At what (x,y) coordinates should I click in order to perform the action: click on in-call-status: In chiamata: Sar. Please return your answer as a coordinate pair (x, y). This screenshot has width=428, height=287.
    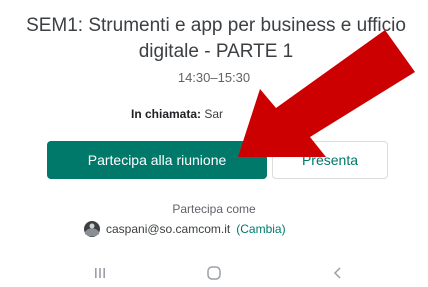
    Looking at the image, I should click on (177, 114).